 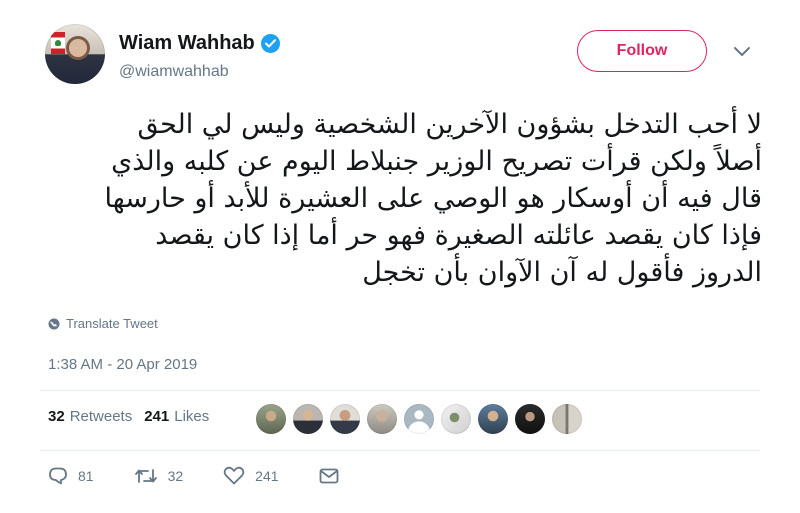 I want to click on like-count: 241, so click(x=267, y=475).